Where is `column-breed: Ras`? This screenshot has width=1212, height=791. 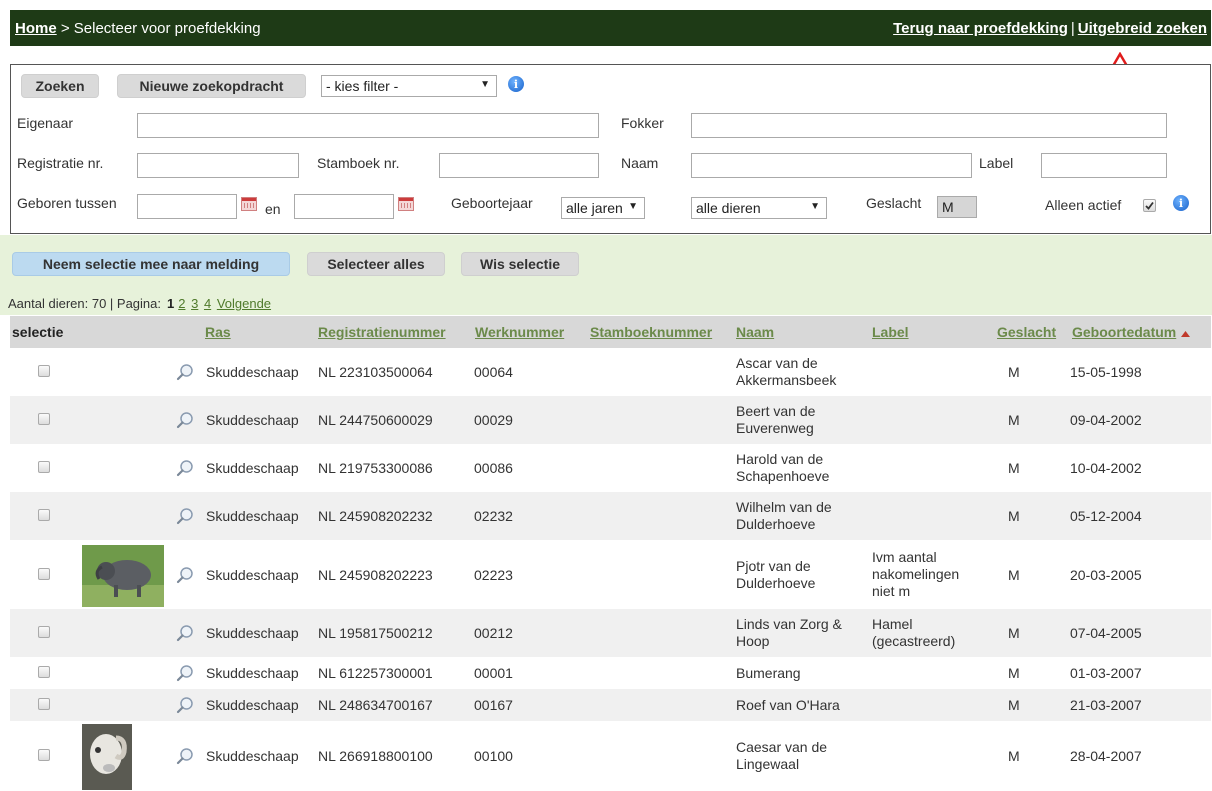
column-breed: Ras is located at coordinates (218, 332).